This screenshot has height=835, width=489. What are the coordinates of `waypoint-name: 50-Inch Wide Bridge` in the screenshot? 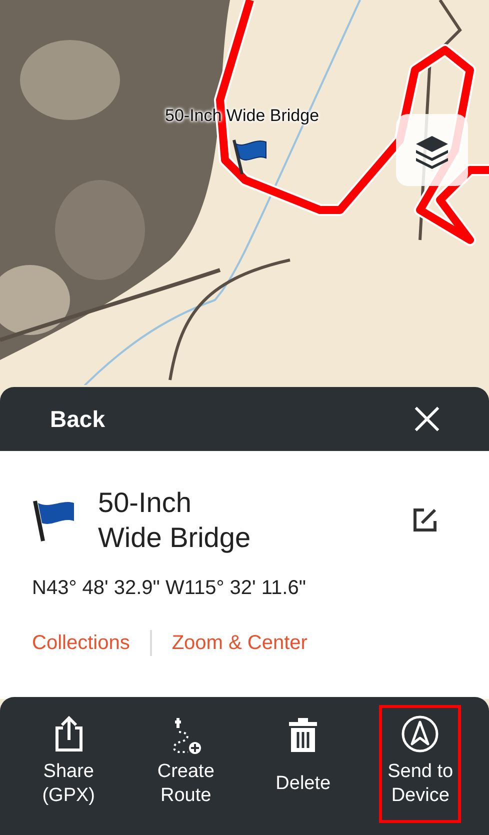 It's located at (175, 520).